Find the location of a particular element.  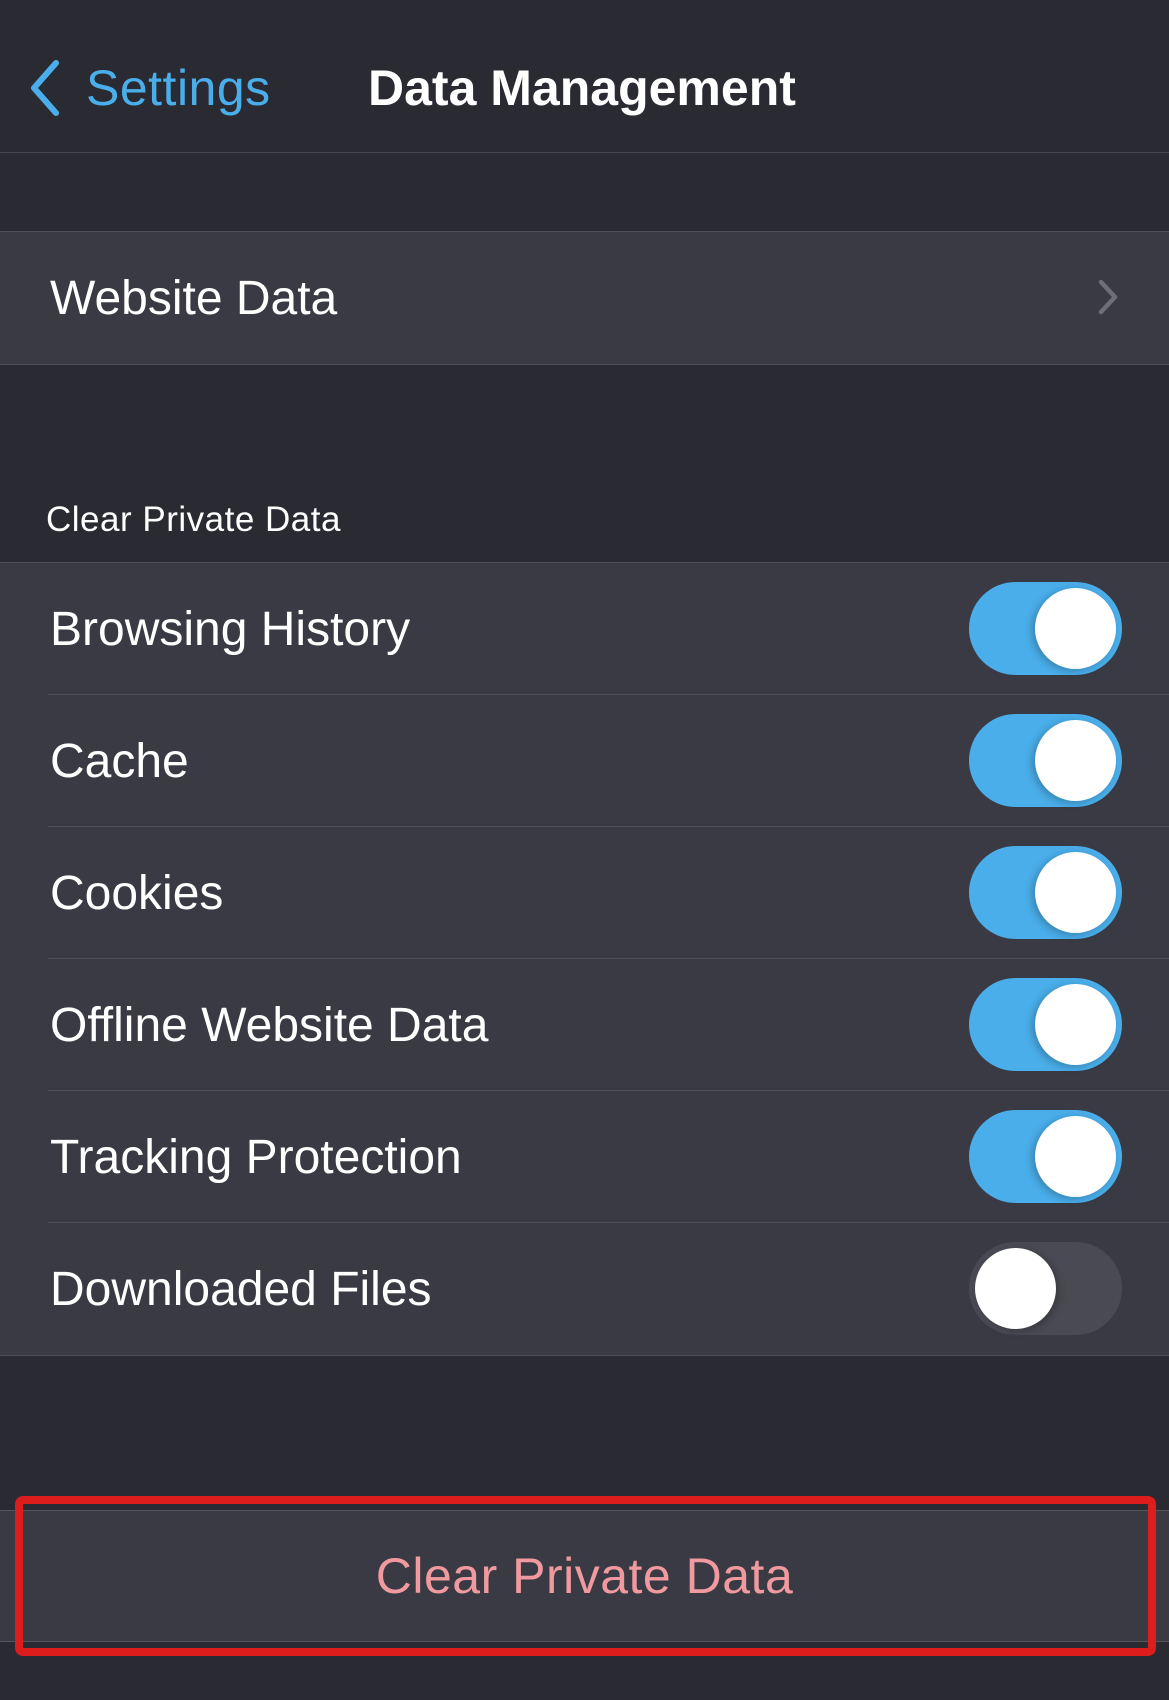

row-label: Tracking Protection is located at coordinates (256, 1157).